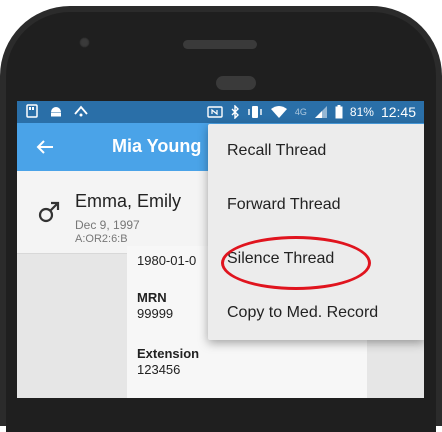  What do you see at coordinates (107, 225) in the screenshot?
I see `patient-dob: Dec 9, 1997` at bounding box center [107, 225].